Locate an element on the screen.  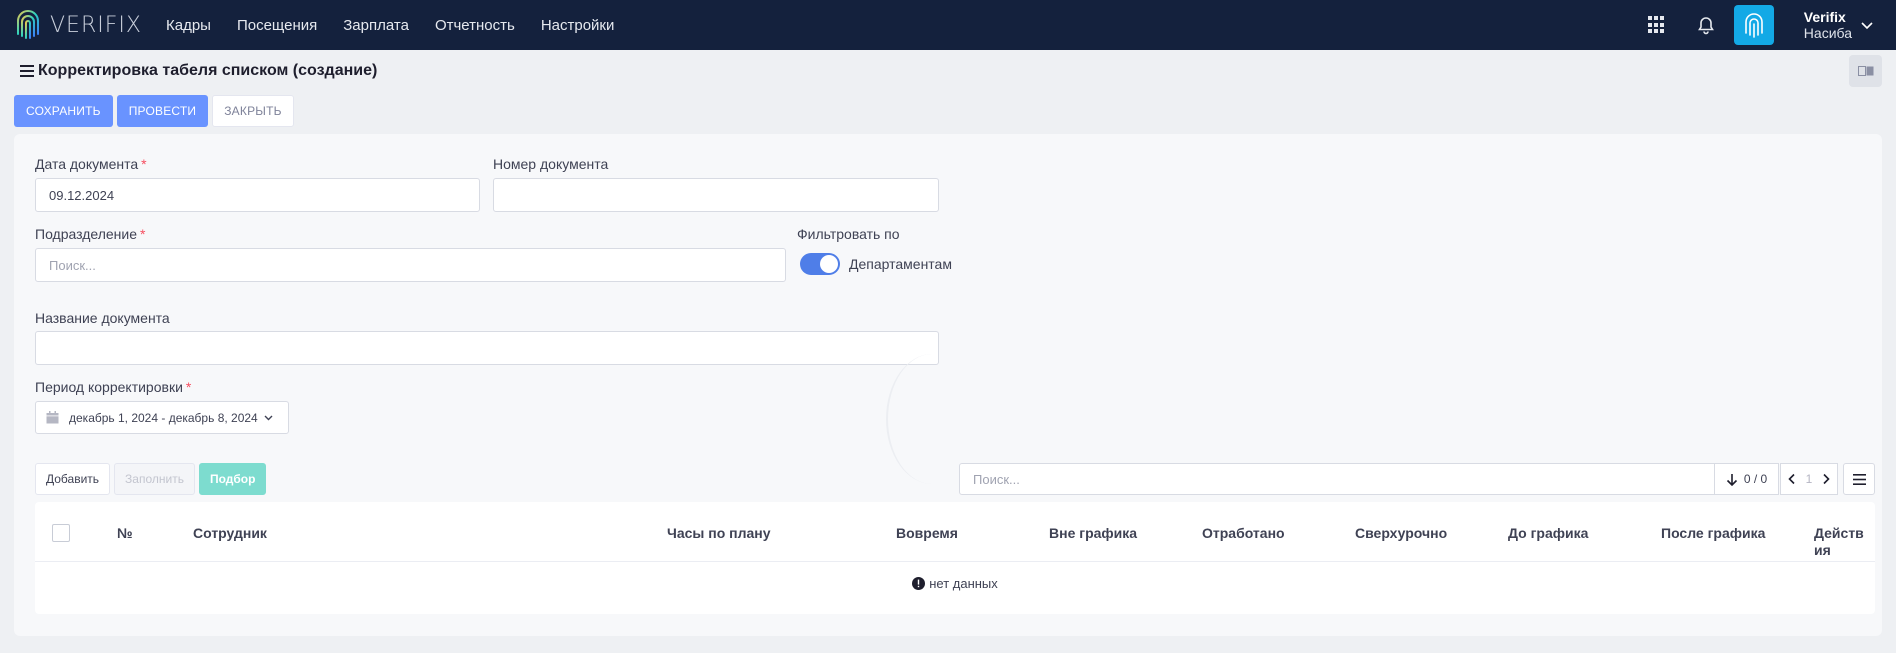
toggle-switch is located at coordinates (820, 264).